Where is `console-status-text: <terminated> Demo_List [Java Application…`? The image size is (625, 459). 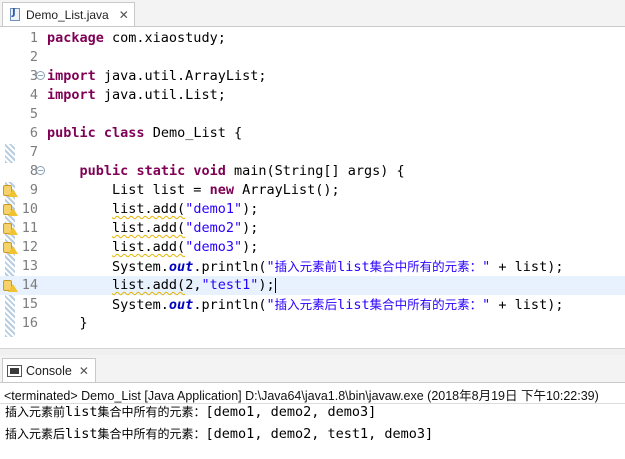 console-status-text: <terminated> Demo_List [Java Application… is located at coordinates (301, 396).